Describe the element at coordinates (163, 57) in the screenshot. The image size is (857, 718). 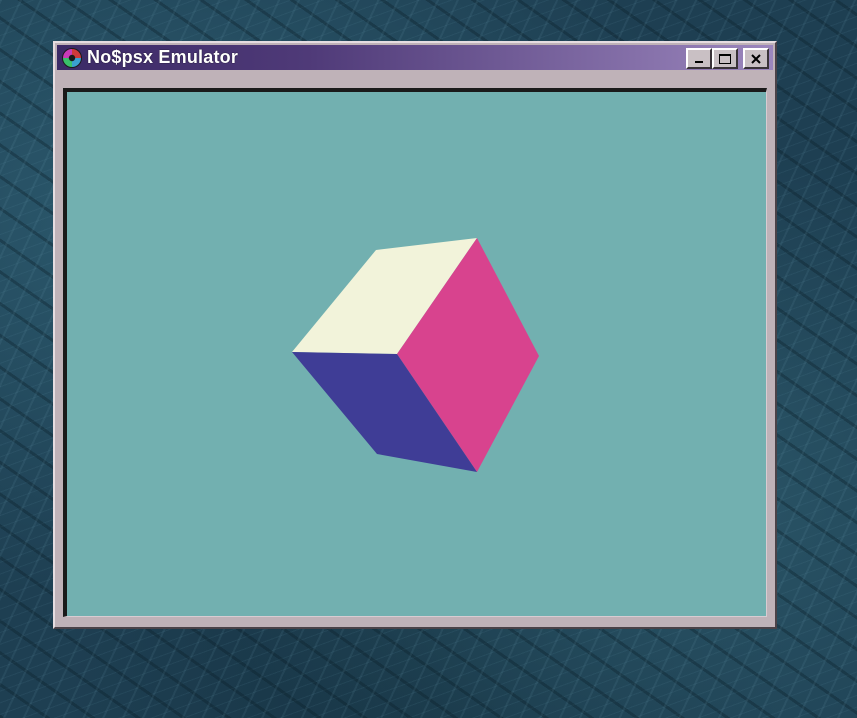
I see `window-title: No$psx Emulator` at that location.